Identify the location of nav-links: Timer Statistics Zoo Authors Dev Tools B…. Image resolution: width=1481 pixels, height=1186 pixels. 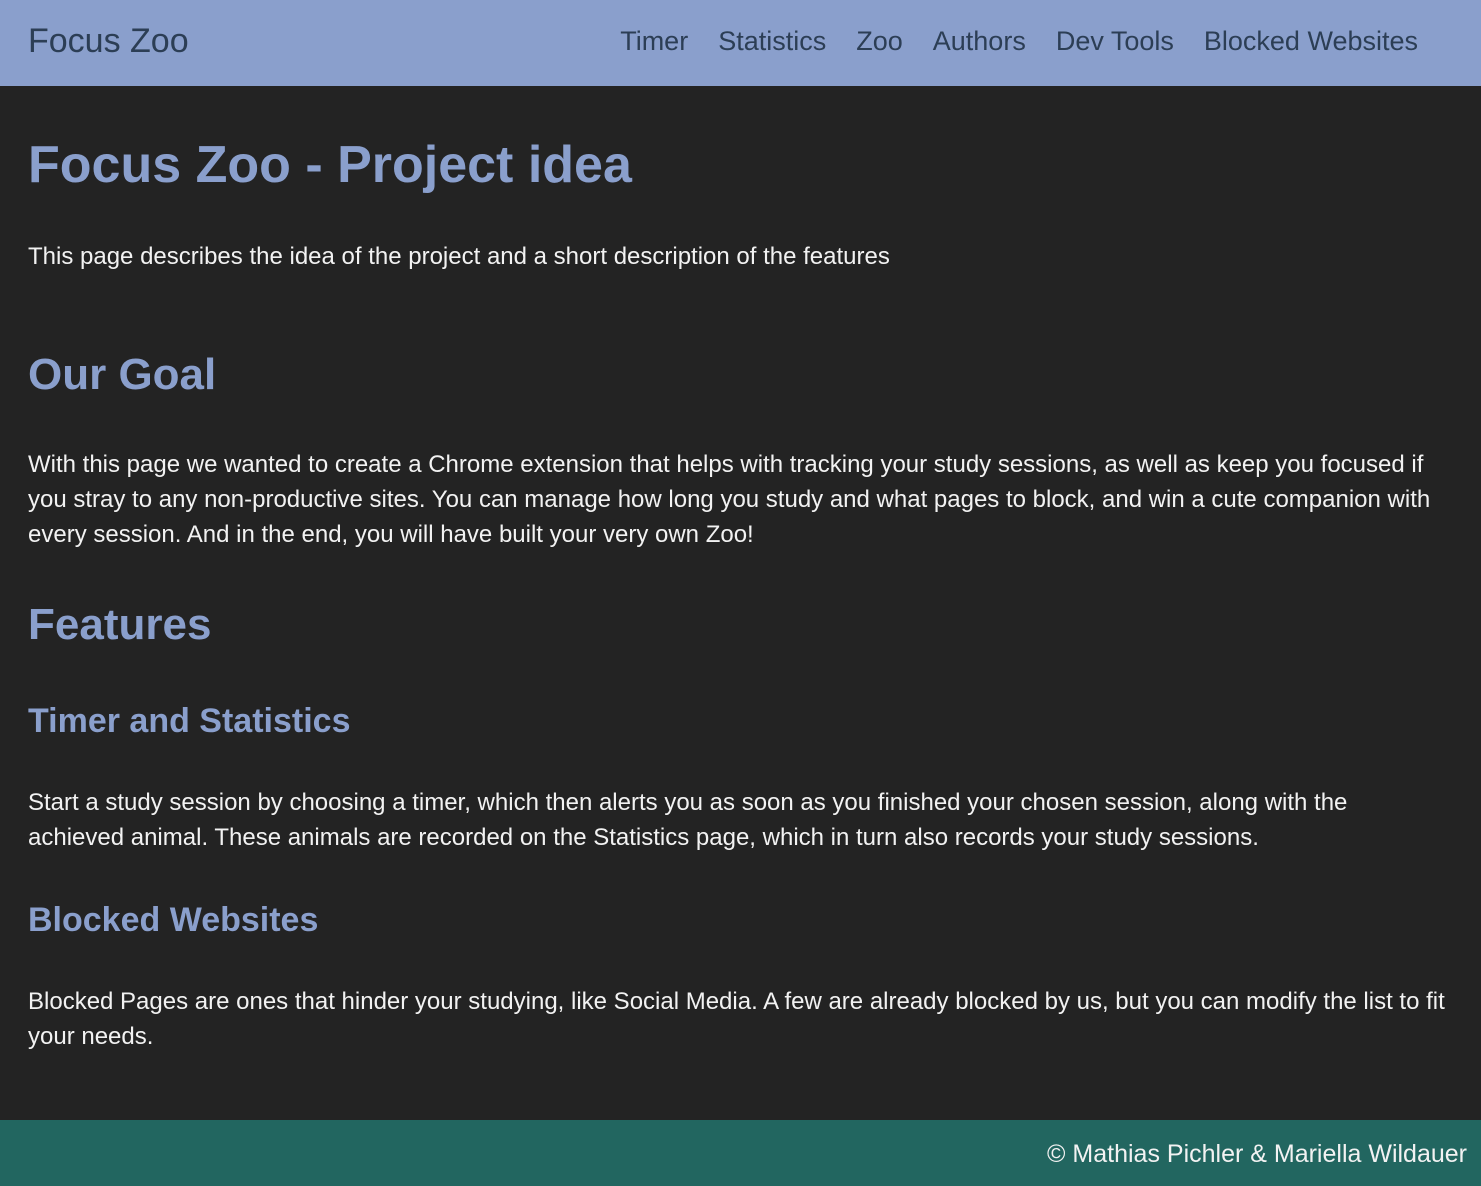
(1011, 41).